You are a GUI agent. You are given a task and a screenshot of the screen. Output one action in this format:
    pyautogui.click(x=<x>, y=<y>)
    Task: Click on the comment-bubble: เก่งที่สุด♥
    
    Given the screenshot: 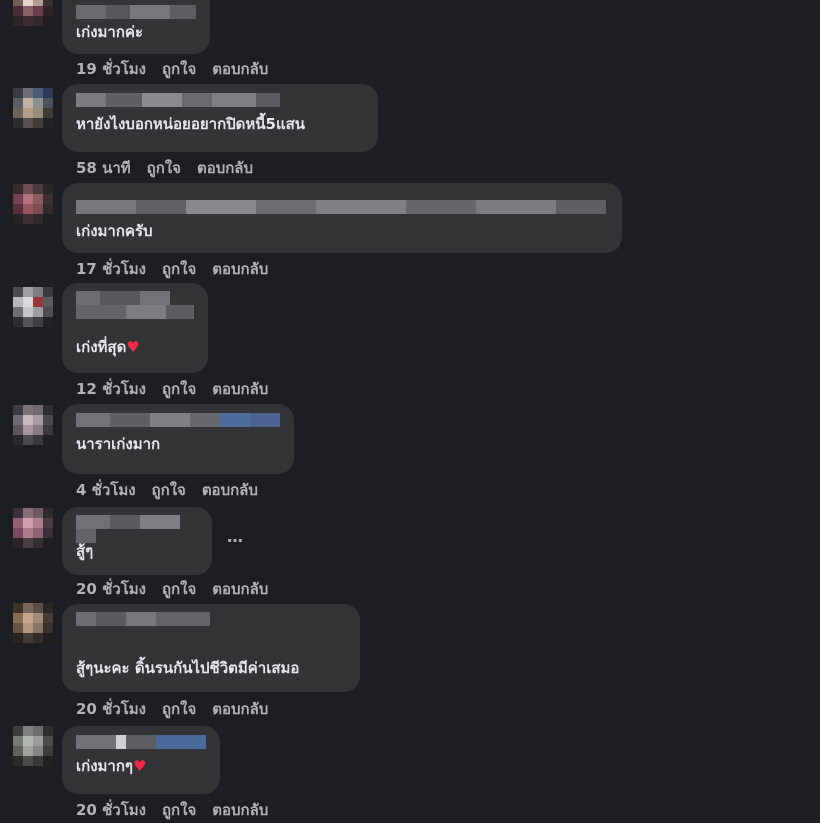 What is the action you would take?
    pyautogui.click(x=135, y=328)
    